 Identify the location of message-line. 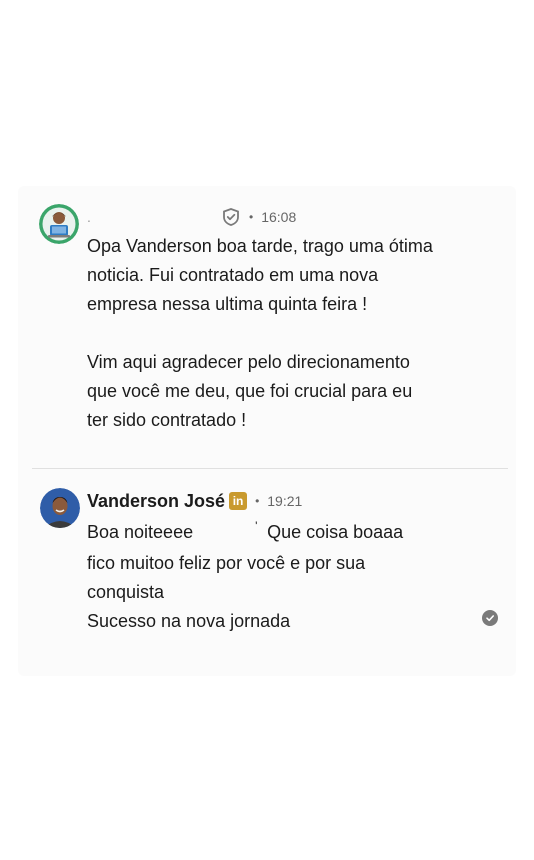
(260, 333).